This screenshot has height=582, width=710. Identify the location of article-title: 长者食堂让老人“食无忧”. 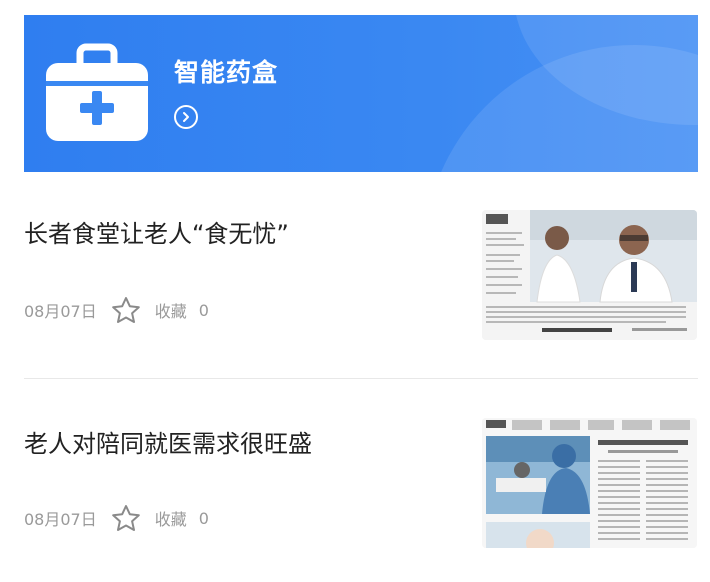
(156, 231).